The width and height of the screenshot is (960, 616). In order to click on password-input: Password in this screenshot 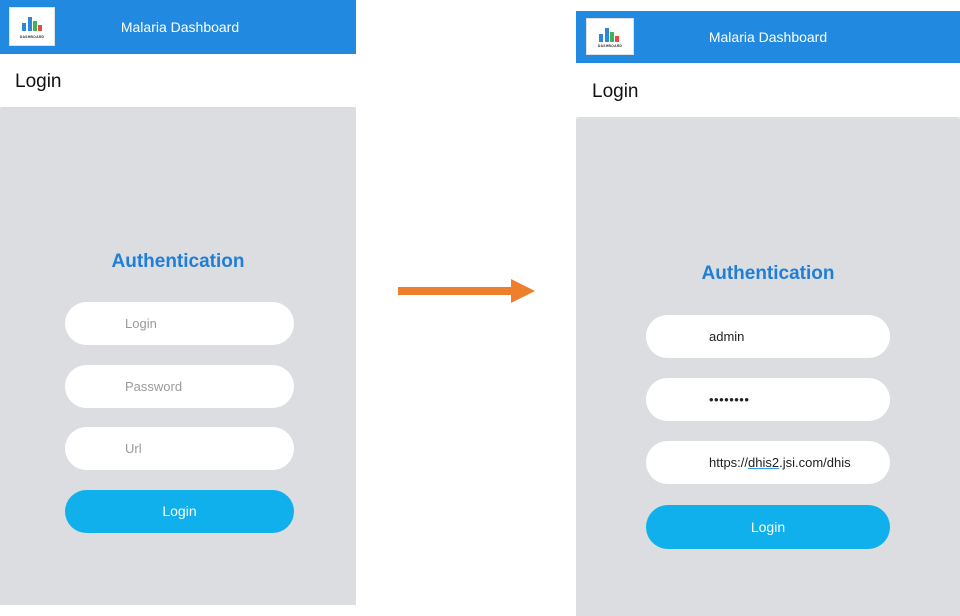, I will do `click(179, 386)`.